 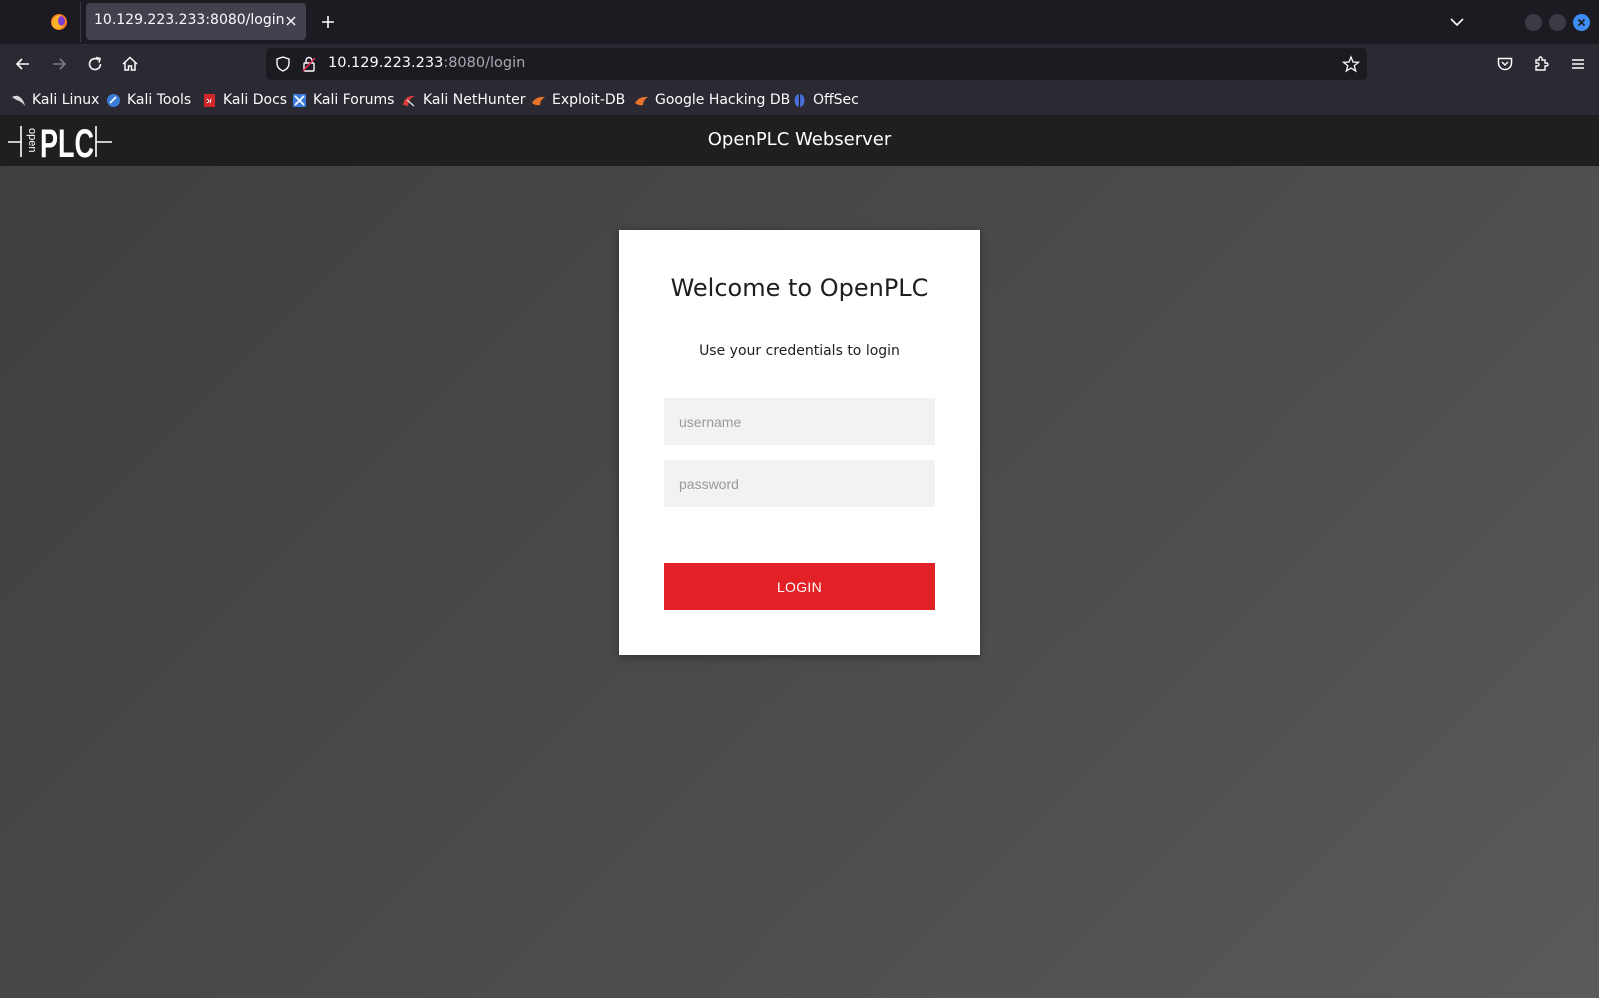 What do you see at coordinates (799, 351) in the screenshot?
I see `login-subtitle: Use your credentials to login` at bounding box center [799, 351].